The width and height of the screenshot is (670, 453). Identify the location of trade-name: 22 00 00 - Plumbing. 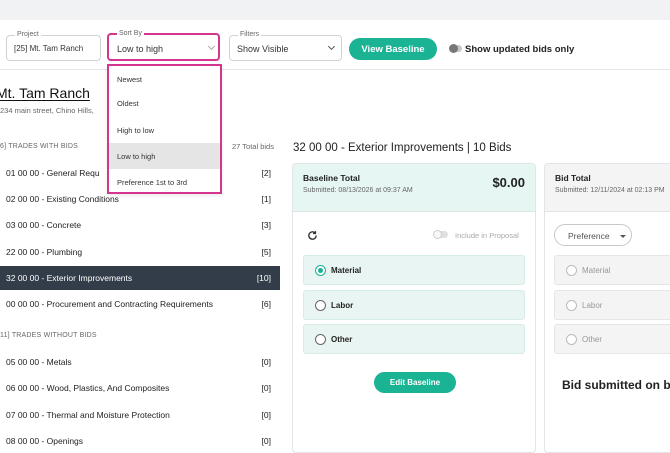
(44, 252).